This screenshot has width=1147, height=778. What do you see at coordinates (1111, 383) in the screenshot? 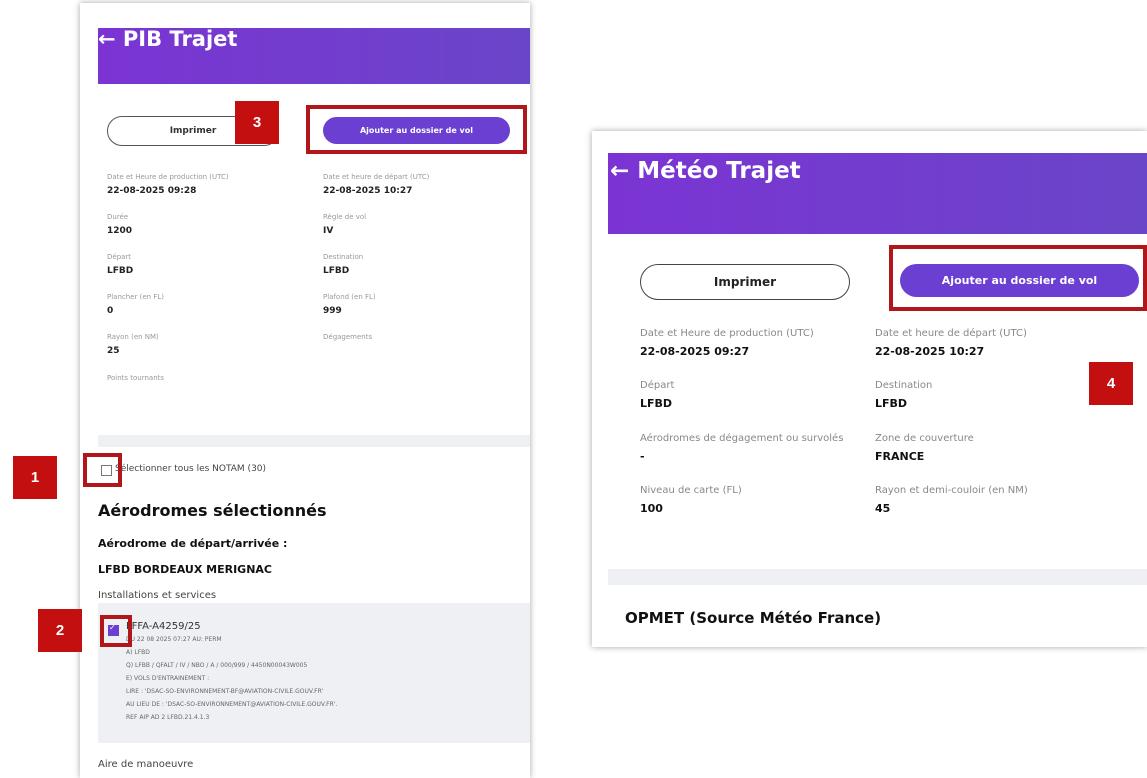
I see `annotation-badge-4: 4` at bounding box center [1111, 383].